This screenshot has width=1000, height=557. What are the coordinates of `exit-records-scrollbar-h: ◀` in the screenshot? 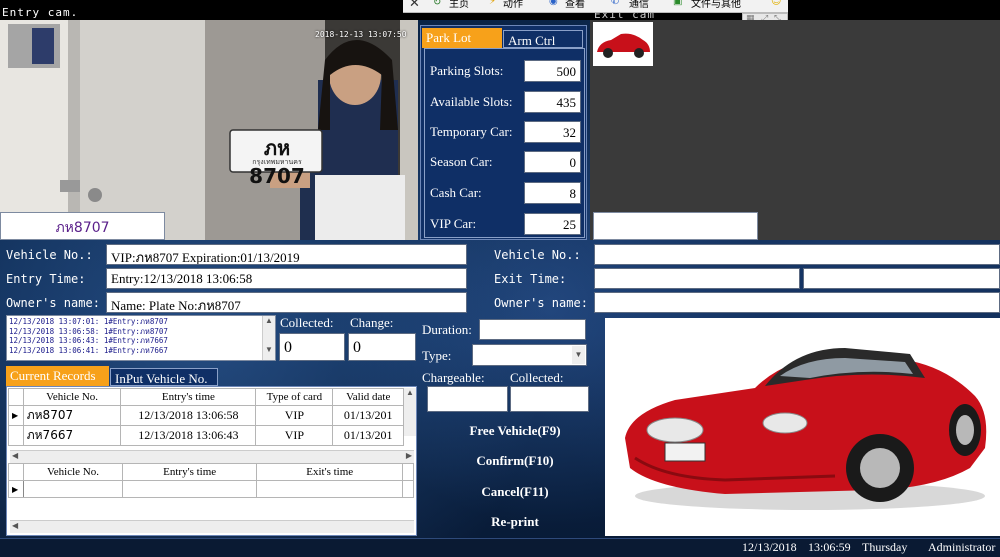 It's located at (212, 526).